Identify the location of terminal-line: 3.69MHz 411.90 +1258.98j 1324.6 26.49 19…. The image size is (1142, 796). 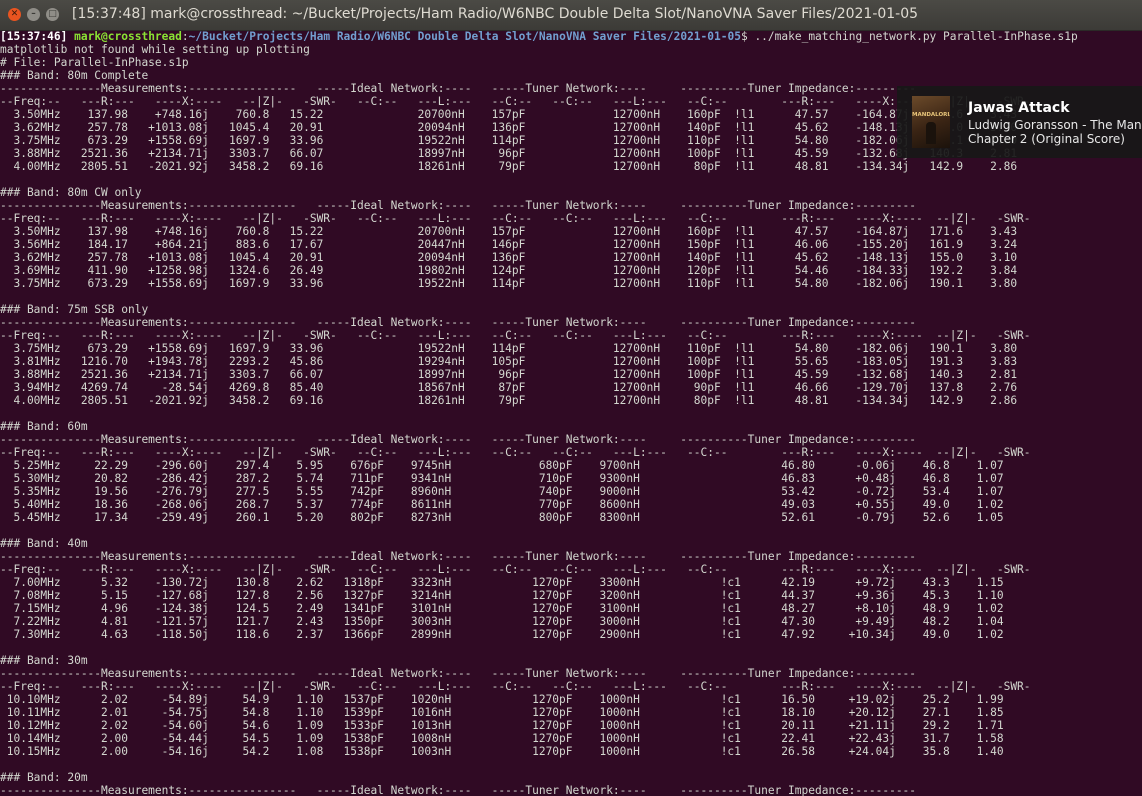
(509, 270).